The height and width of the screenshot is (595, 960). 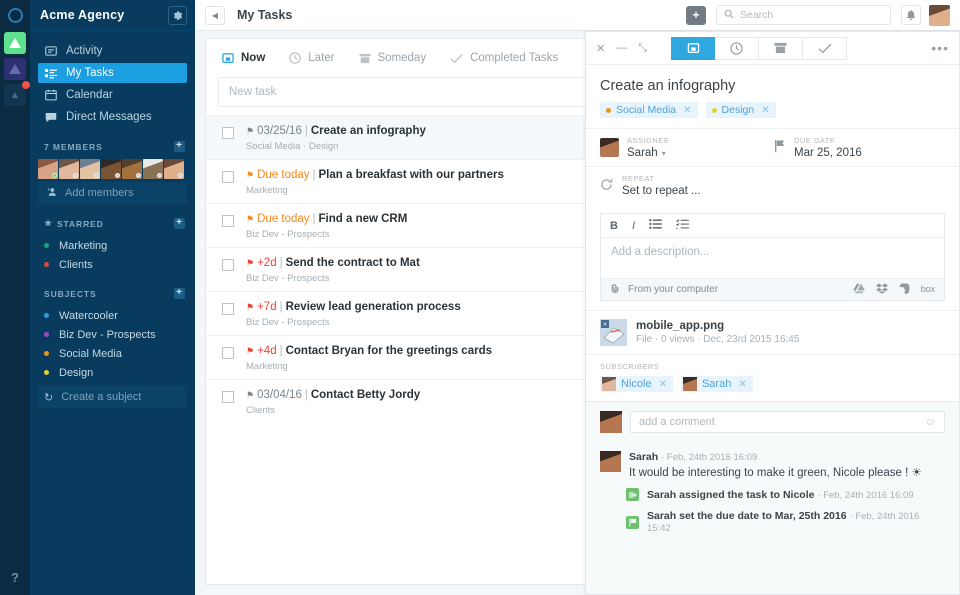 What do you see at coordinates (112, 95) in the screenshot?
I see `sidebar-item-calendar: Calendar` at bounding box center [112, 95].